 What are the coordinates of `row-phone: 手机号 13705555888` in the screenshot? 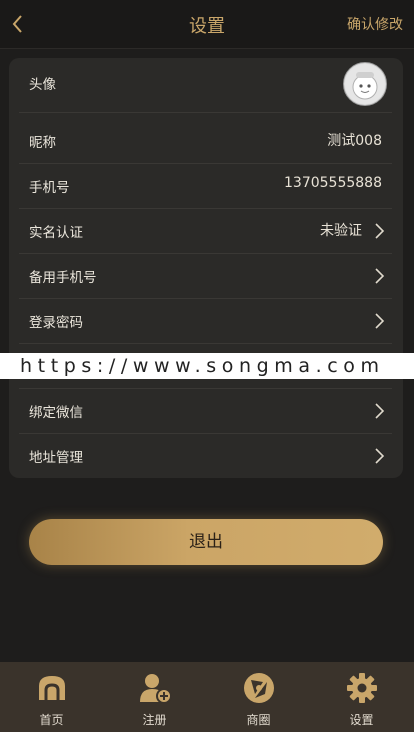 It's located at (205, 186).